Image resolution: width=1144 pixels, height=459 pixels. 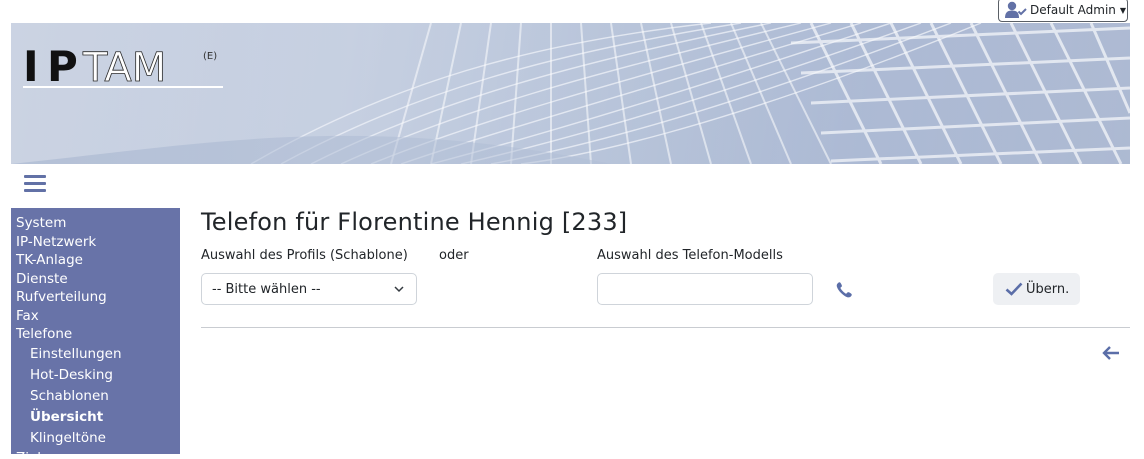 What do you see at coordinates (210, 56) in the screenshot?
I see `svg-text: (E)` at bounding box center [210, 56].